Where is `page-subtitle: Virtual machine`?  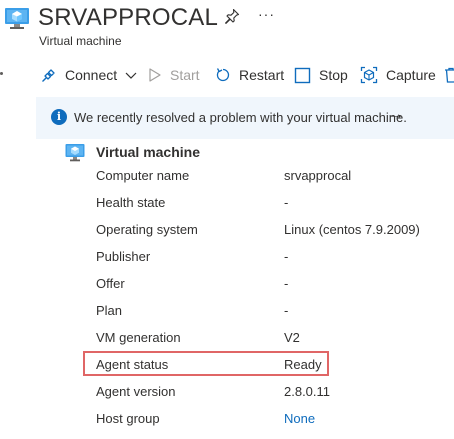 page-subtitle: Virtual machine is located at coordinates (80, 41).